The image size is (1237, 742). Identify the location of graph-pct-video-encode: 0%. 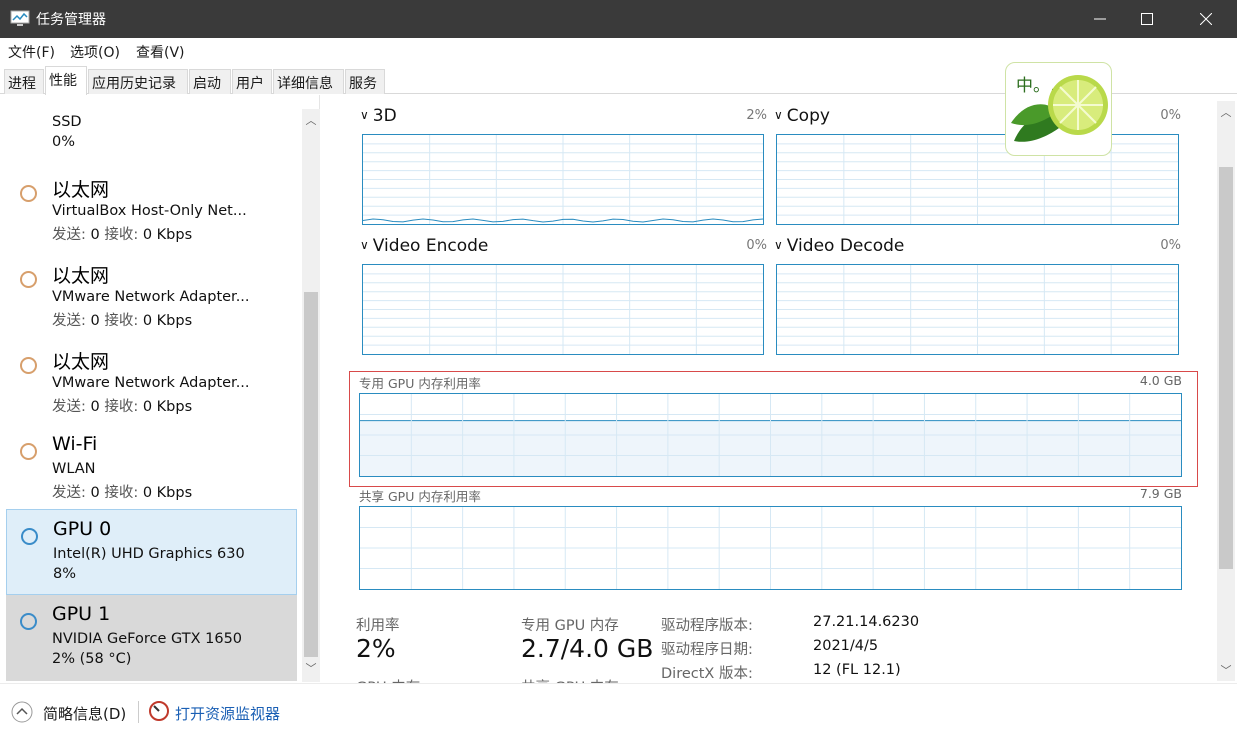
(756, 245).